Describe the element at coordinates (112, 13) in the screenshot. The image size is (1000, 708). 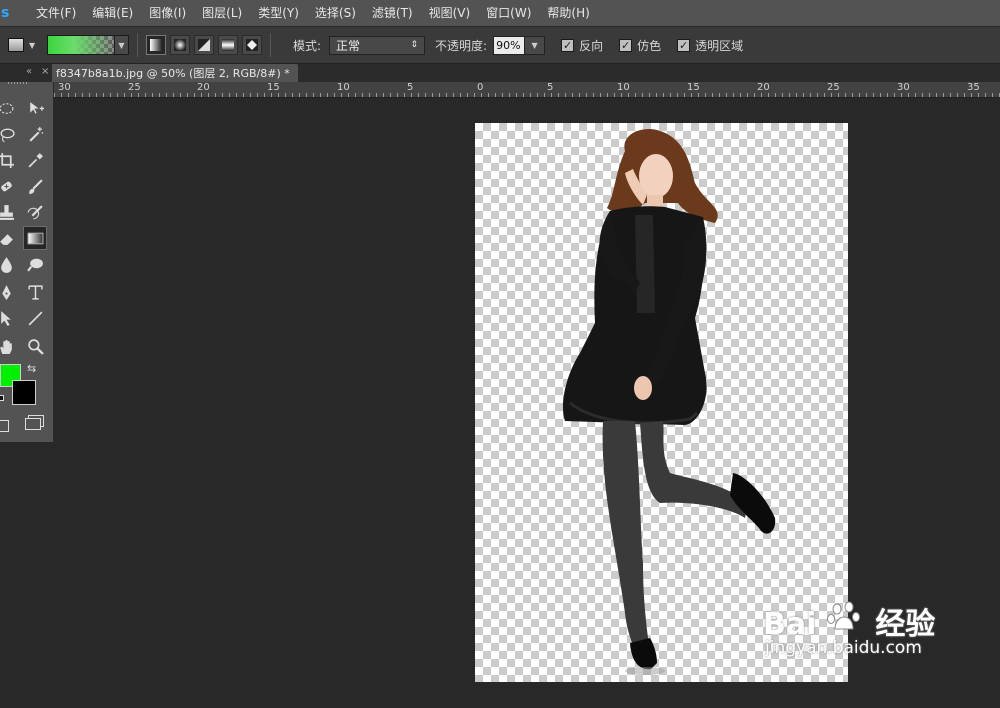
I see `menu-edit: 编辑(E)` at that location.